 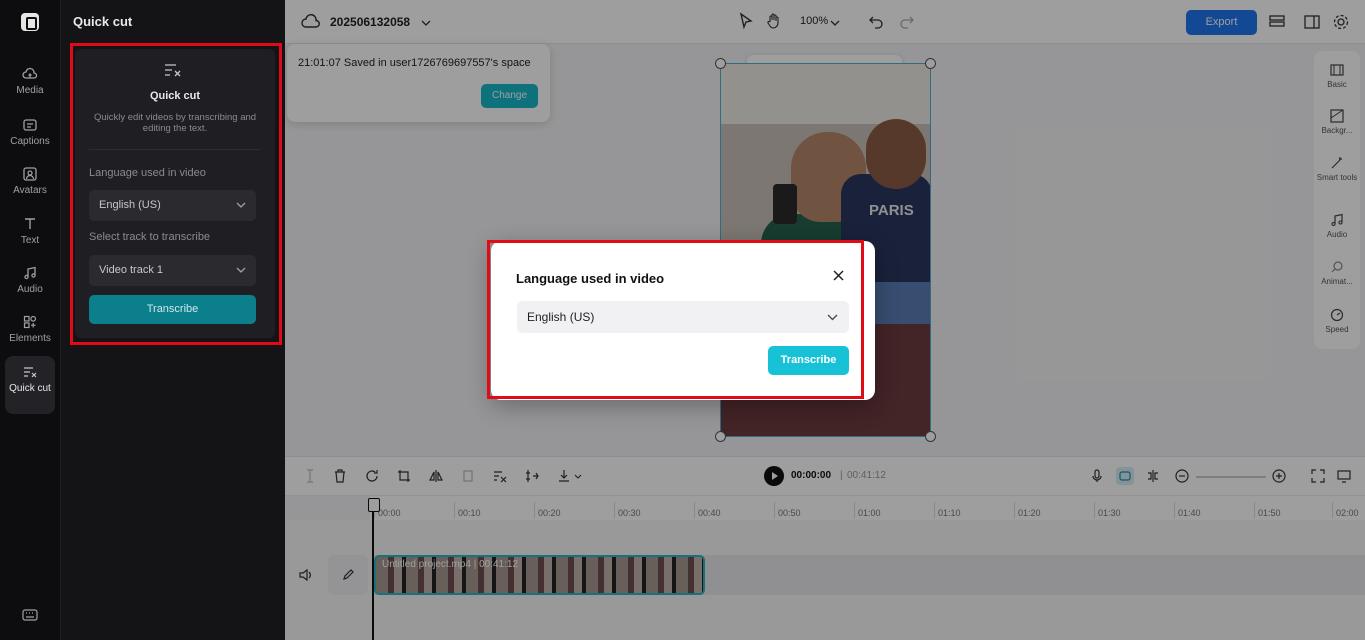 What do you see at coordinates (30, 223) in the screenshot?
I see `text-icon` at bounding box center [30, 223].